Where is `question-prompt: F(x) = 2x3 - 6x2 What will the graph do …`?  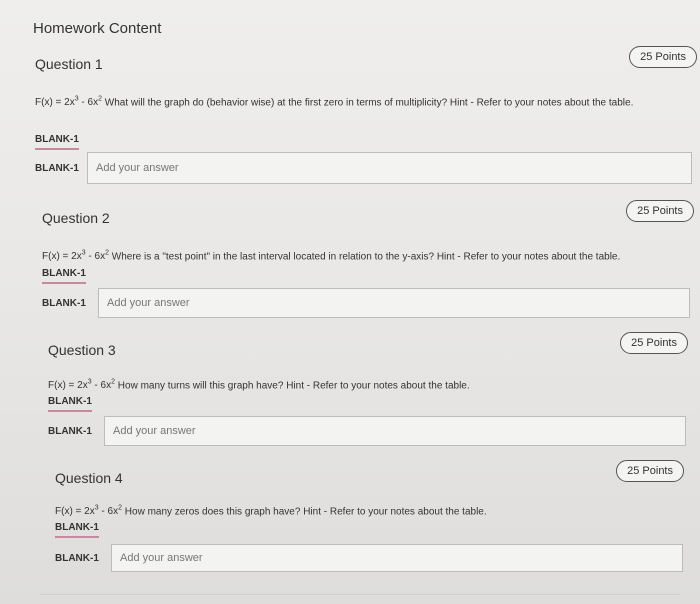 question-prompt: F(x) = 2x3 - 6x2 What will the graph do … is located at coordinates (334, 102).